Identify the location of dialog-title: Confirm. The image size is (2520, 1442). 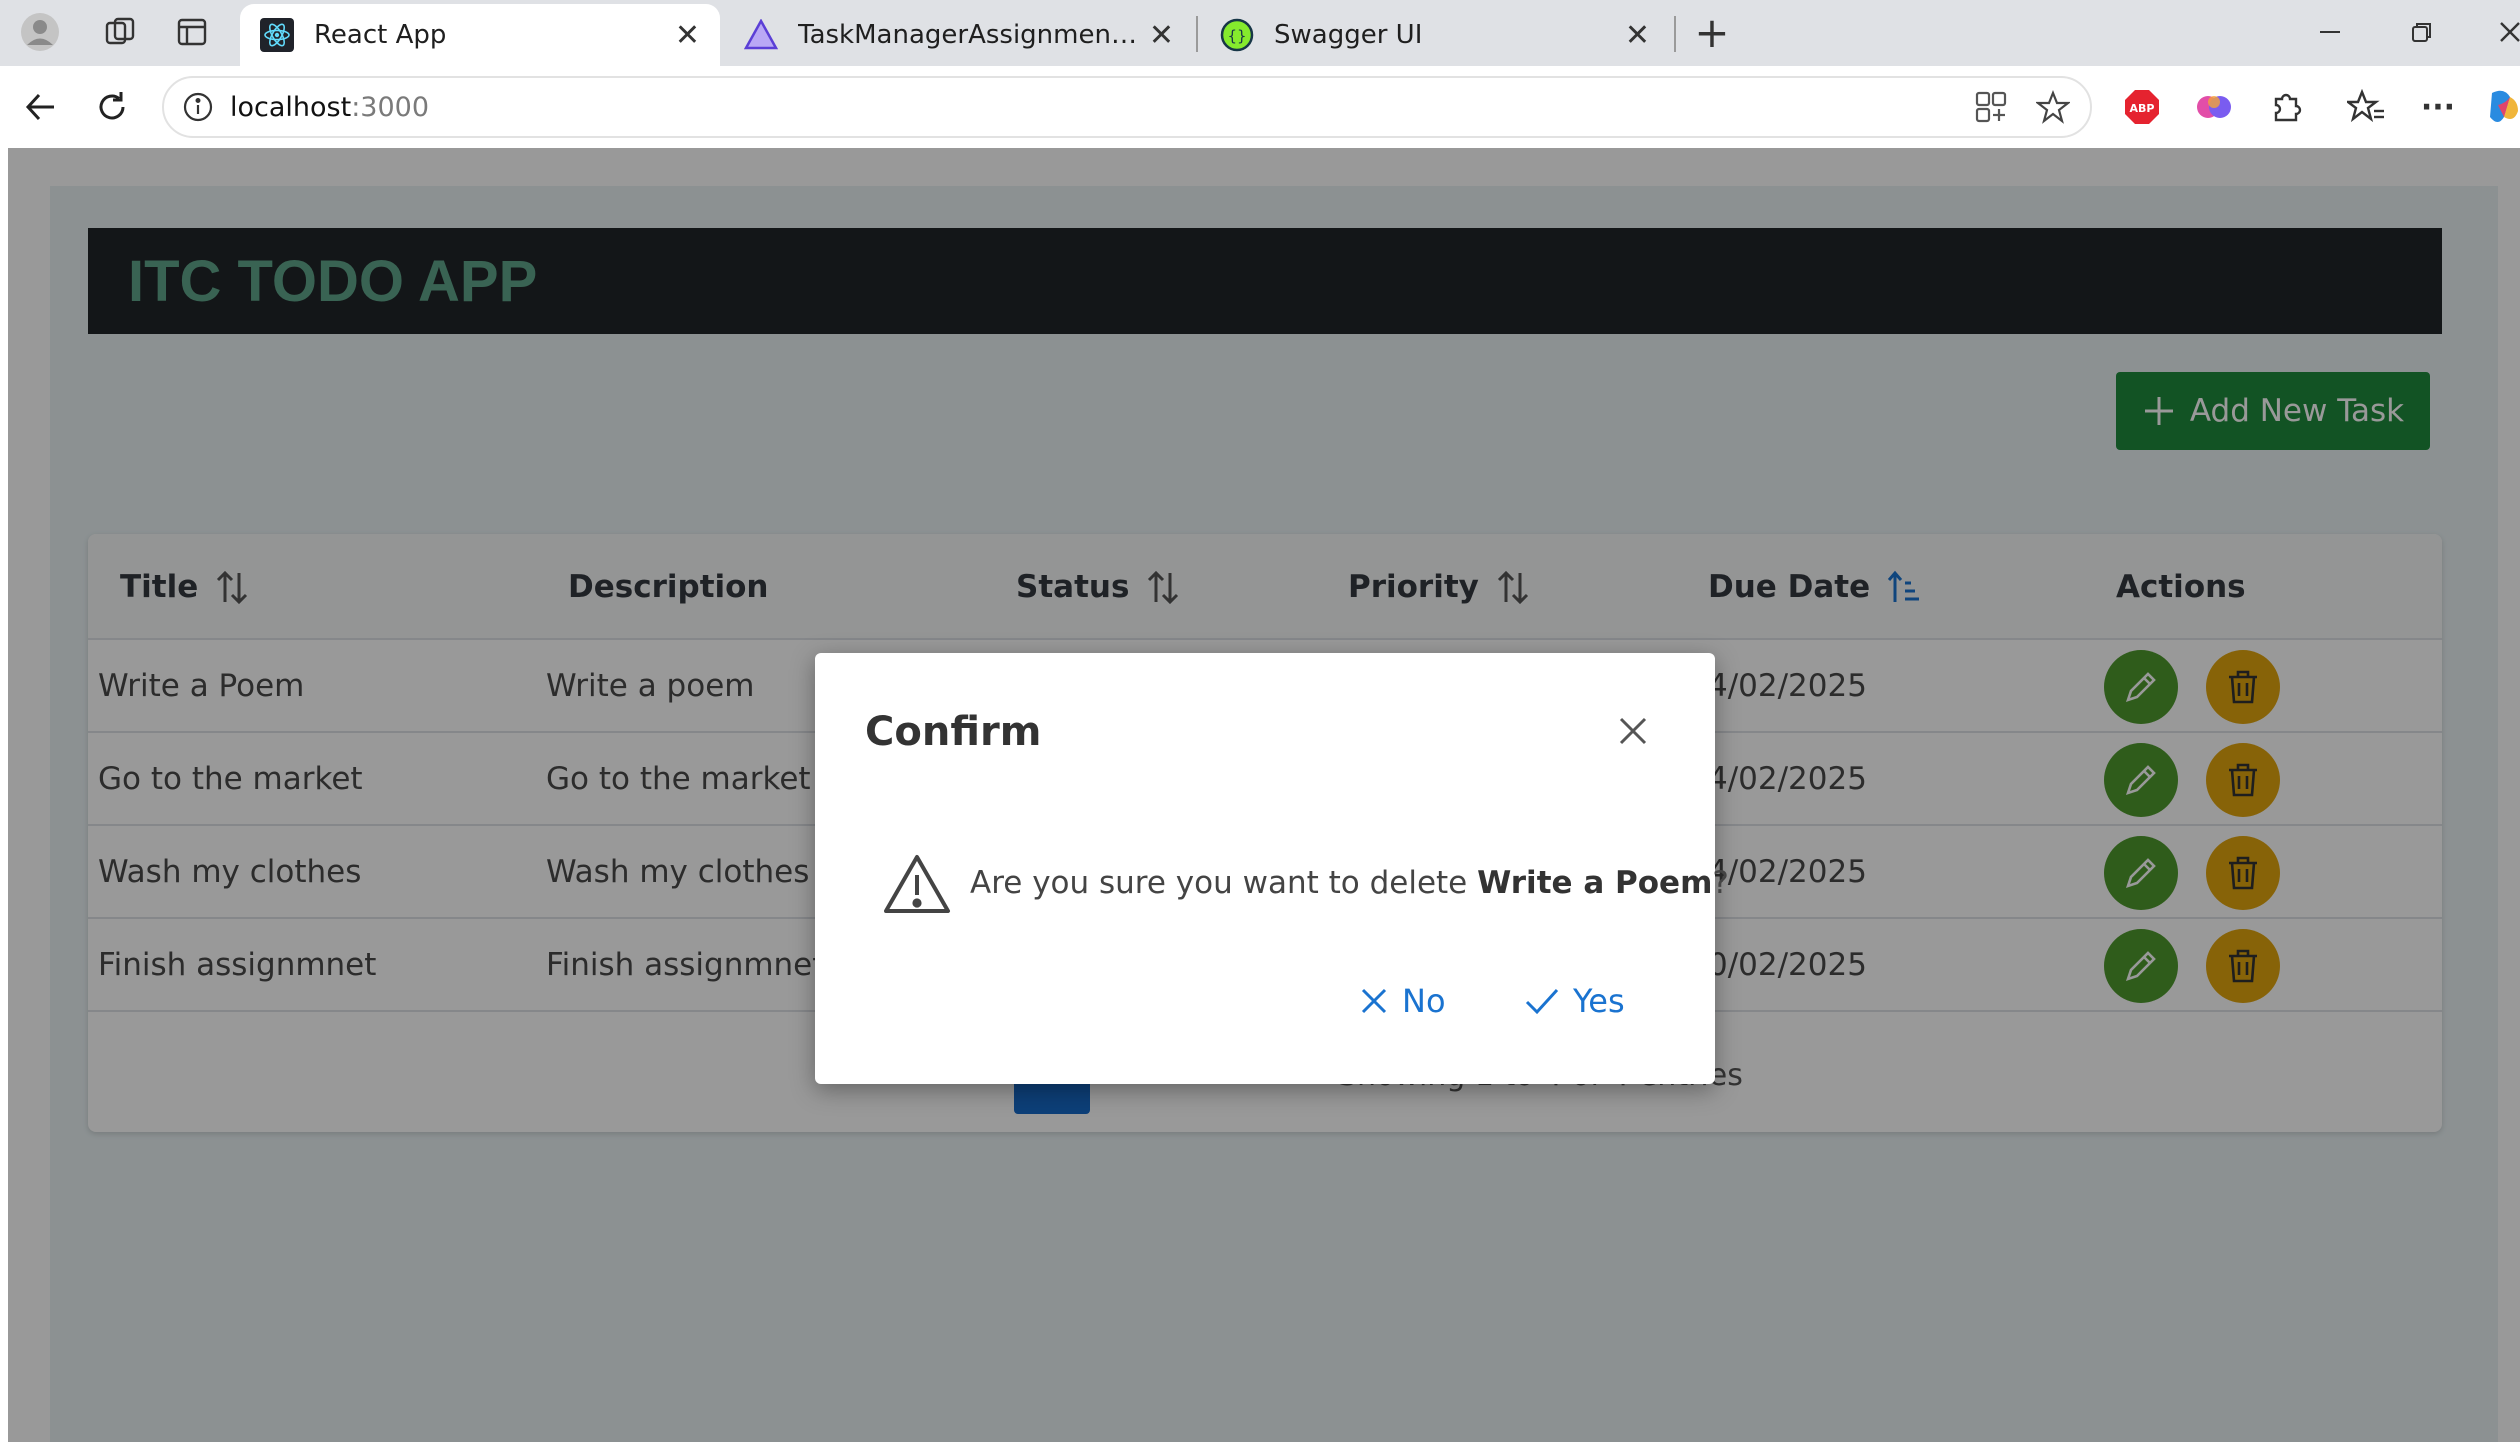
(953, 732).